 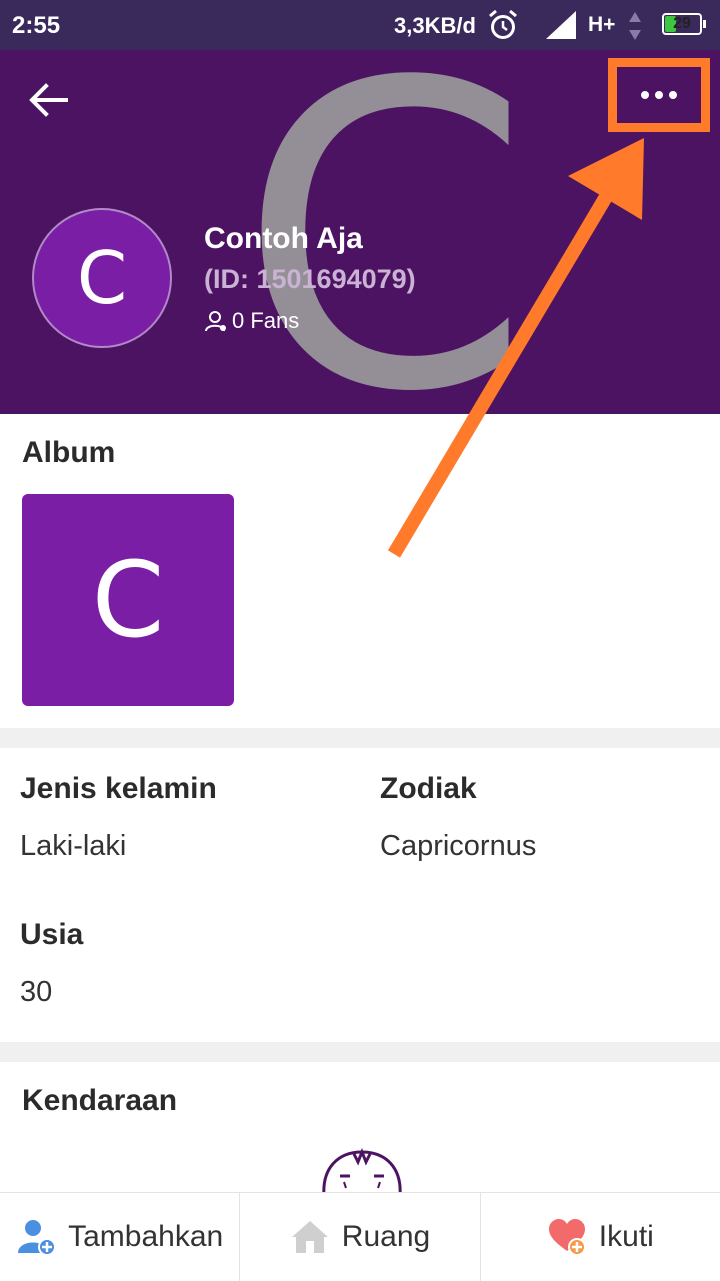 What do you see at coordinates (146, 1236) in the screenshot?
I see `add-friend-label: Tambahkan` at bounding box center [146, 1236].